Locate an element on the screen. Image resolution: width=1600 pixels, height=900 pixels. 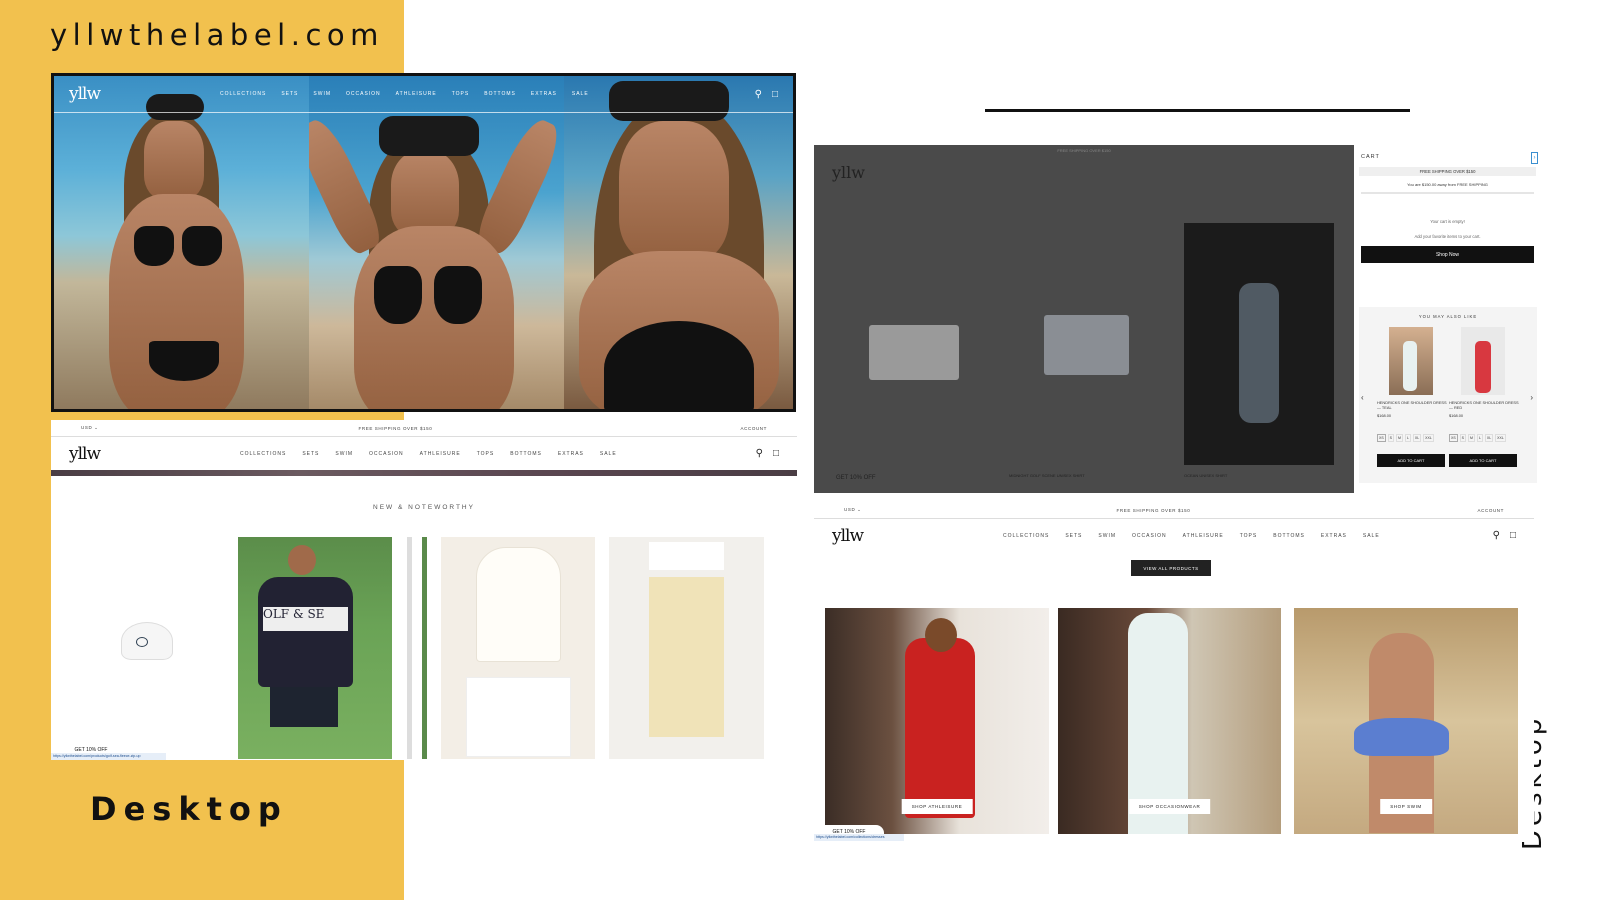
product-image-red-dress is located at coordinates (1483, 361).